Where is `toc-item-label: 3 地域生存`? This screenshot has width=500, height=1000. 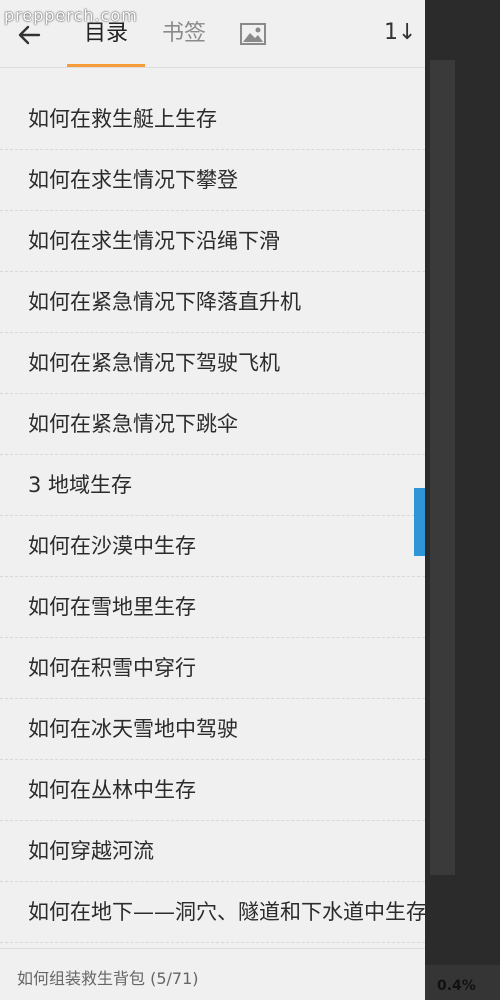
toc-item-label: 3 地域生存 is located at coordinates (80, 485).